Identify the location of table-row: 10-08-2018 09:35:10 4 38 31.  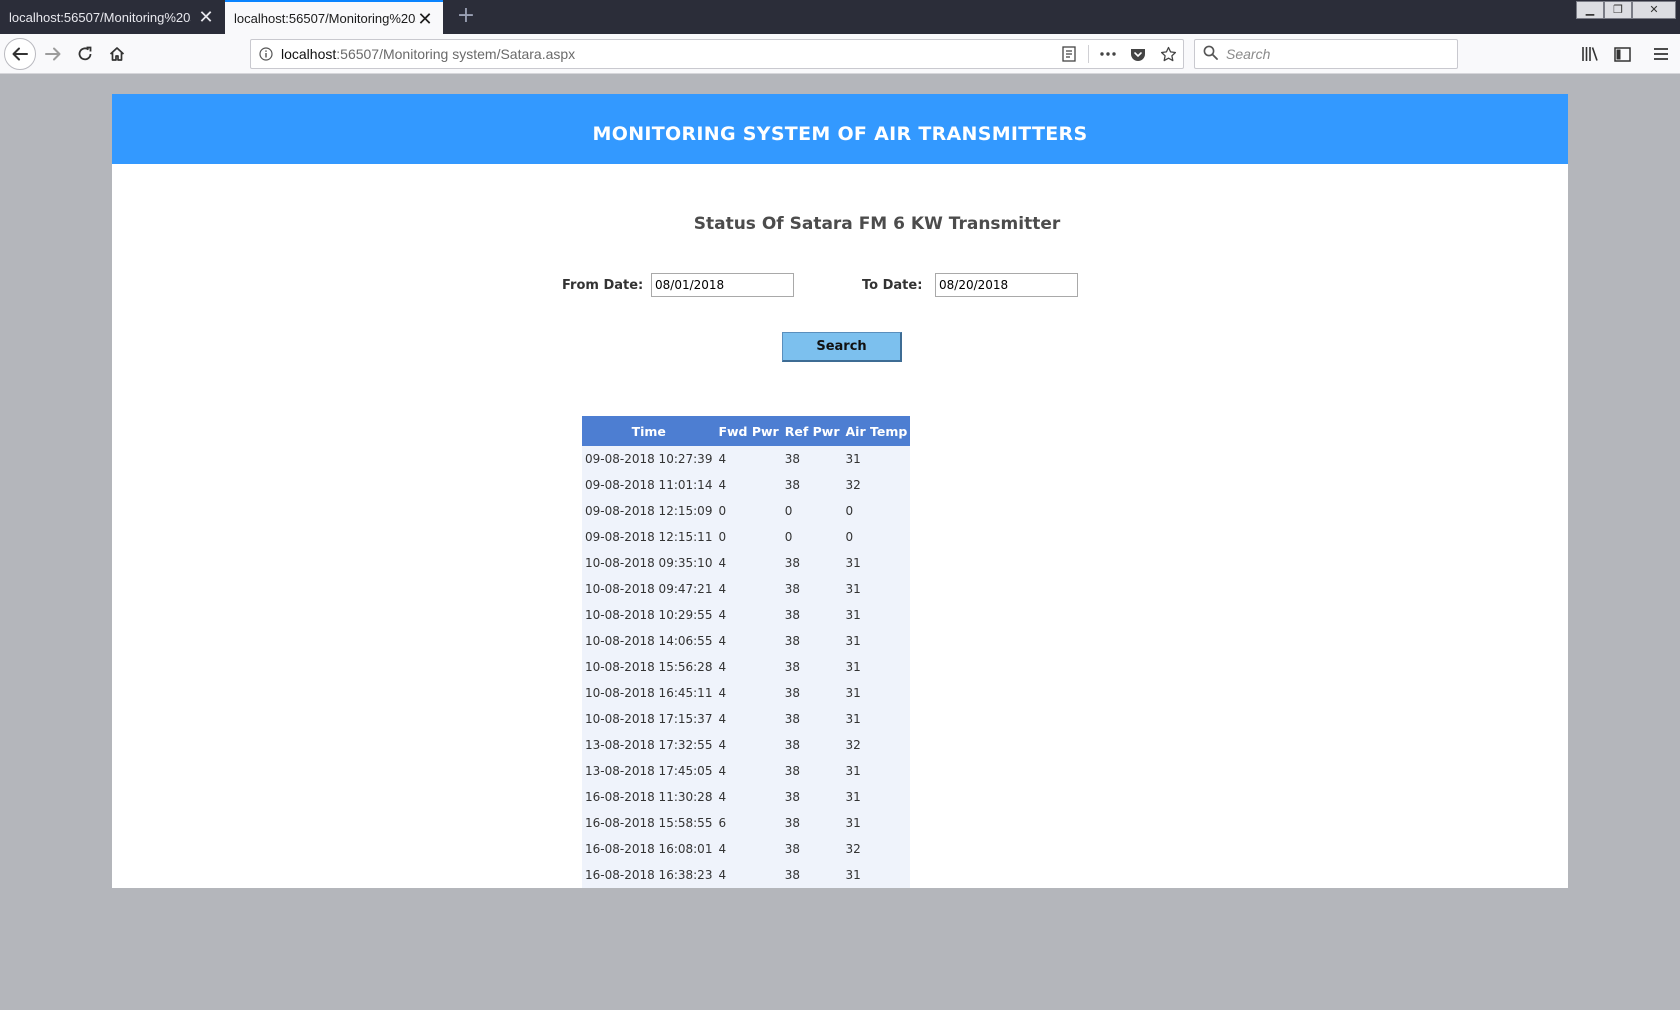
(746, 563).